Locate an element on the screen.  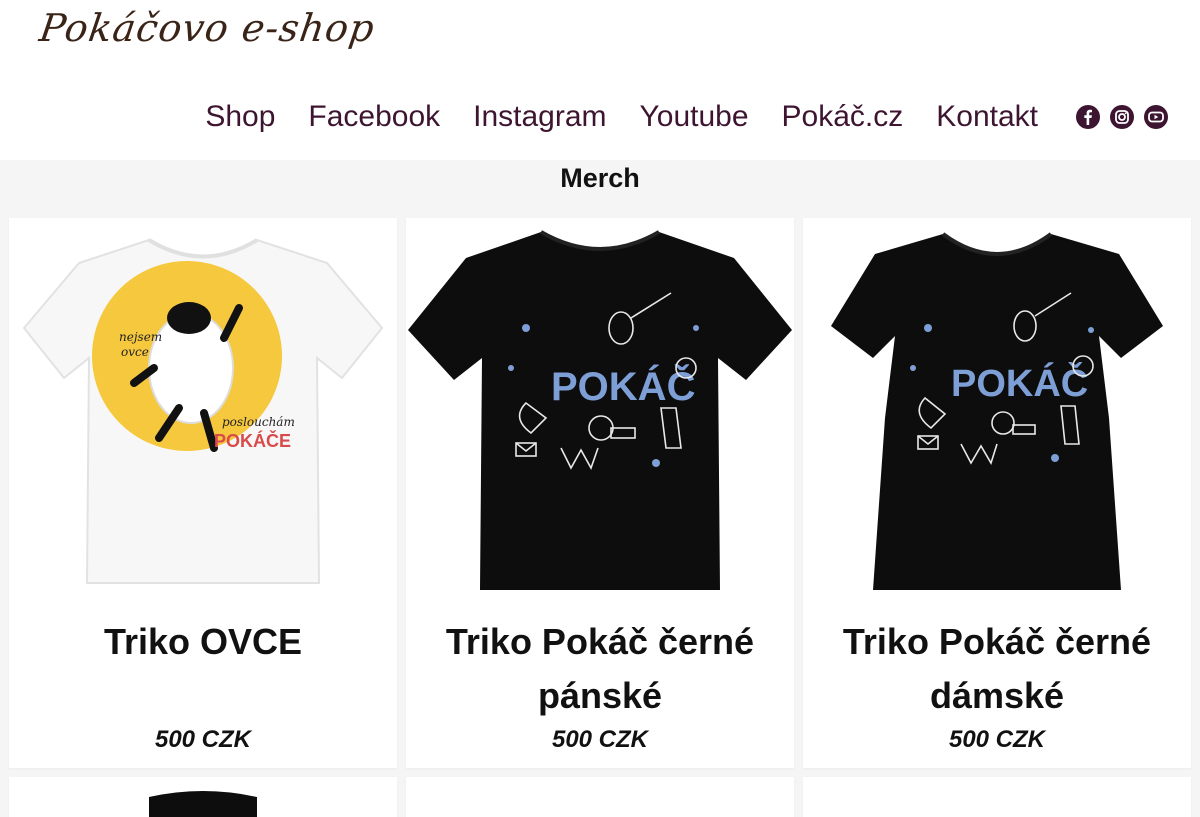
section-title: Merch is located at coordinates (600, 178).